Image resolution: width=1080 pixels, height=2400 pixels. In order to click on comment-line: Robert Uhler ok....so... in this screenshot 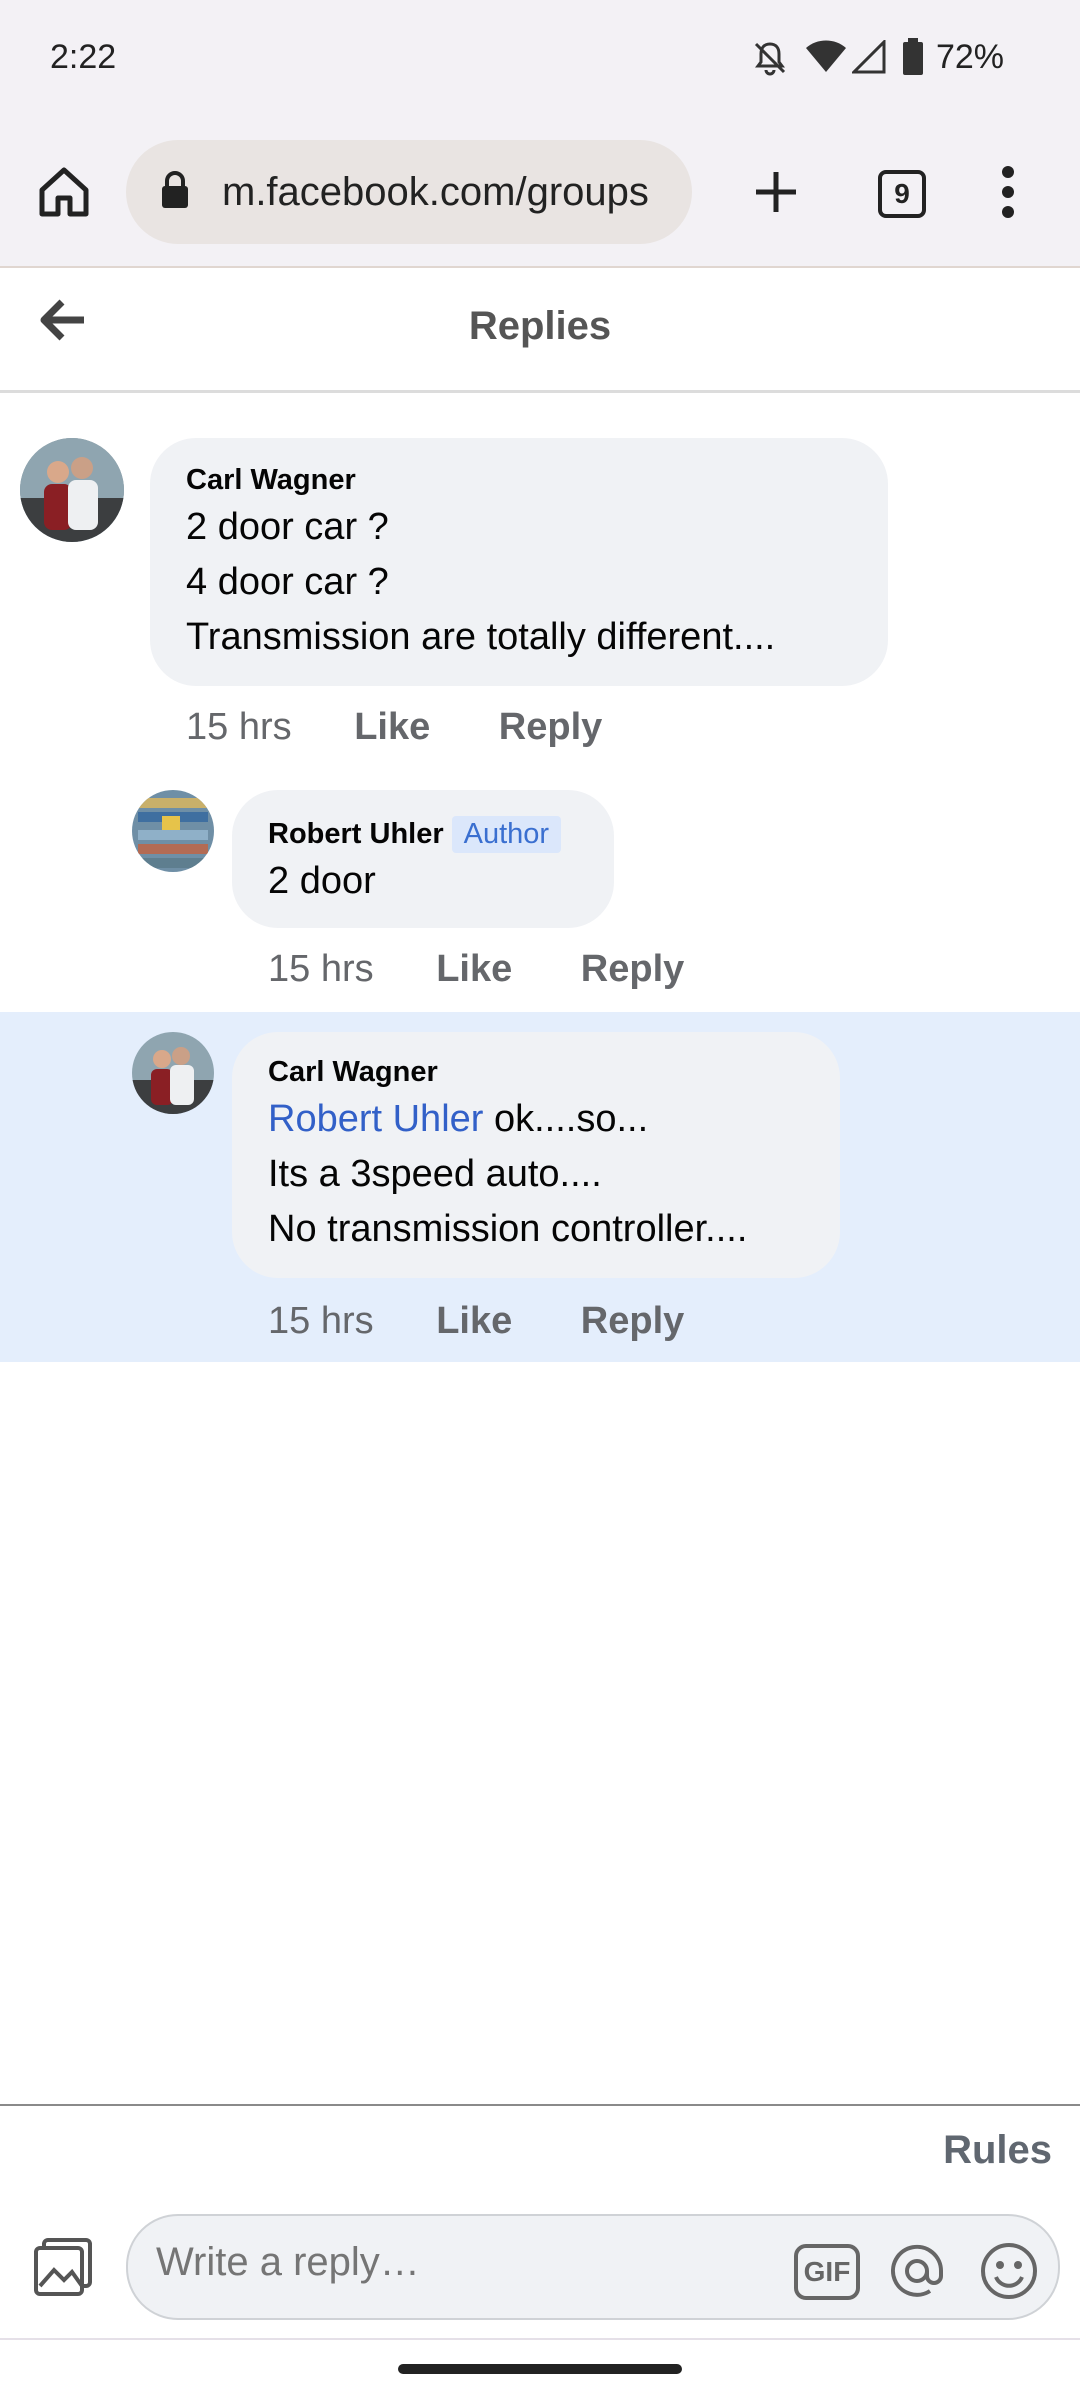, I will do `click(458, 1119)`.